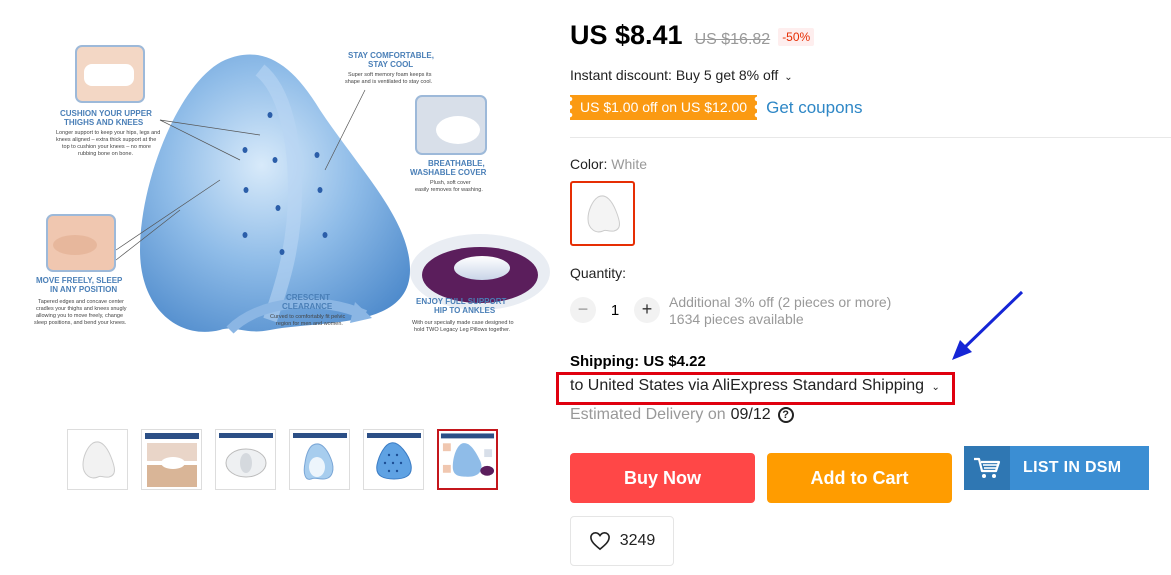 This screenshot has width=1171, height=575. I want to click on add-to-cart-button: Add to Cart, so click(859, 478).